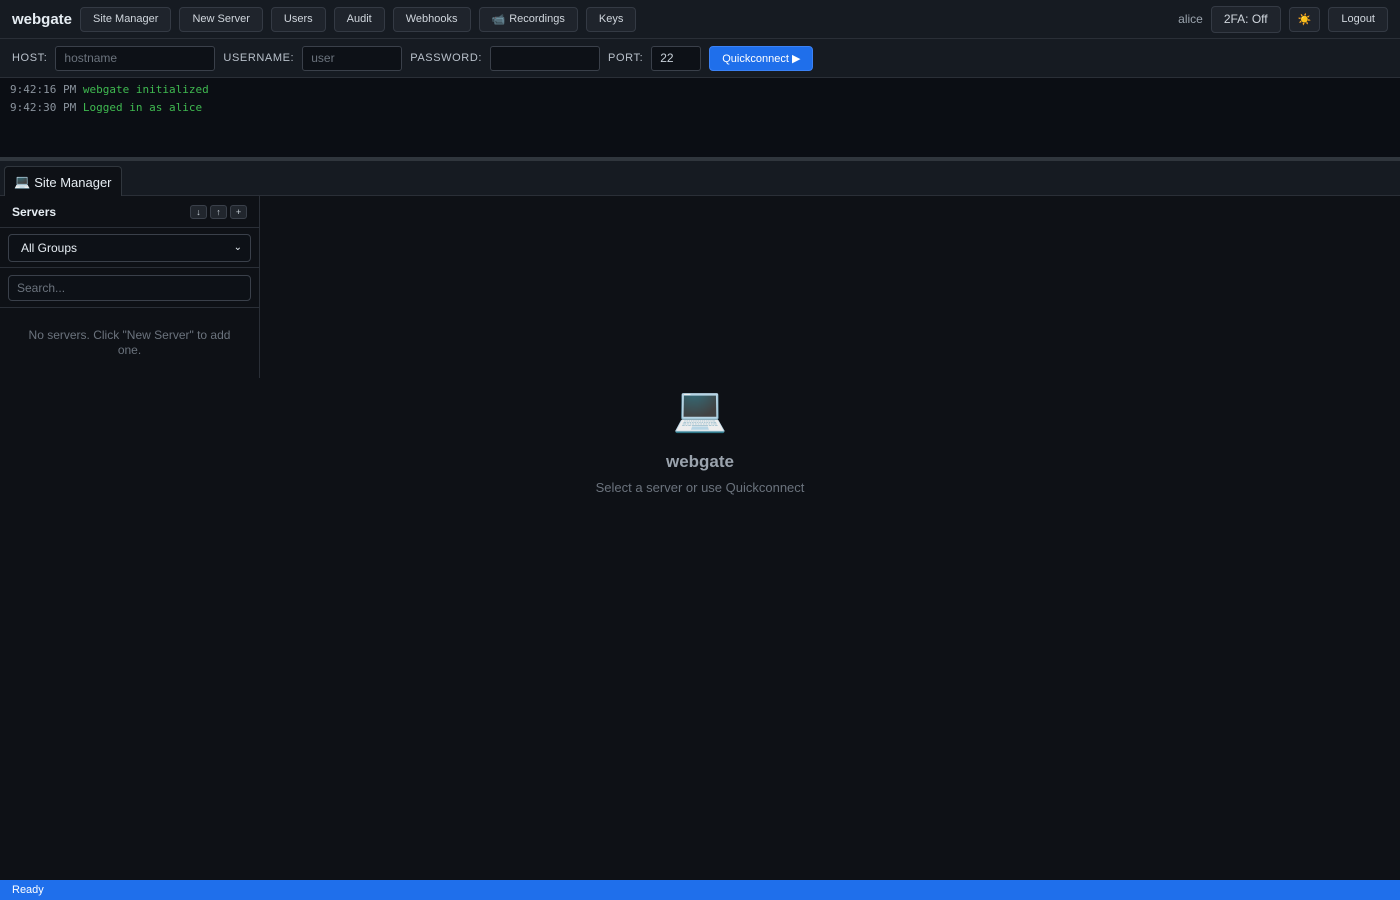 The image size is (1400, 900). I want to click on log-entry: 9:42:30 PM Logged in as alice, so click(700, 110).